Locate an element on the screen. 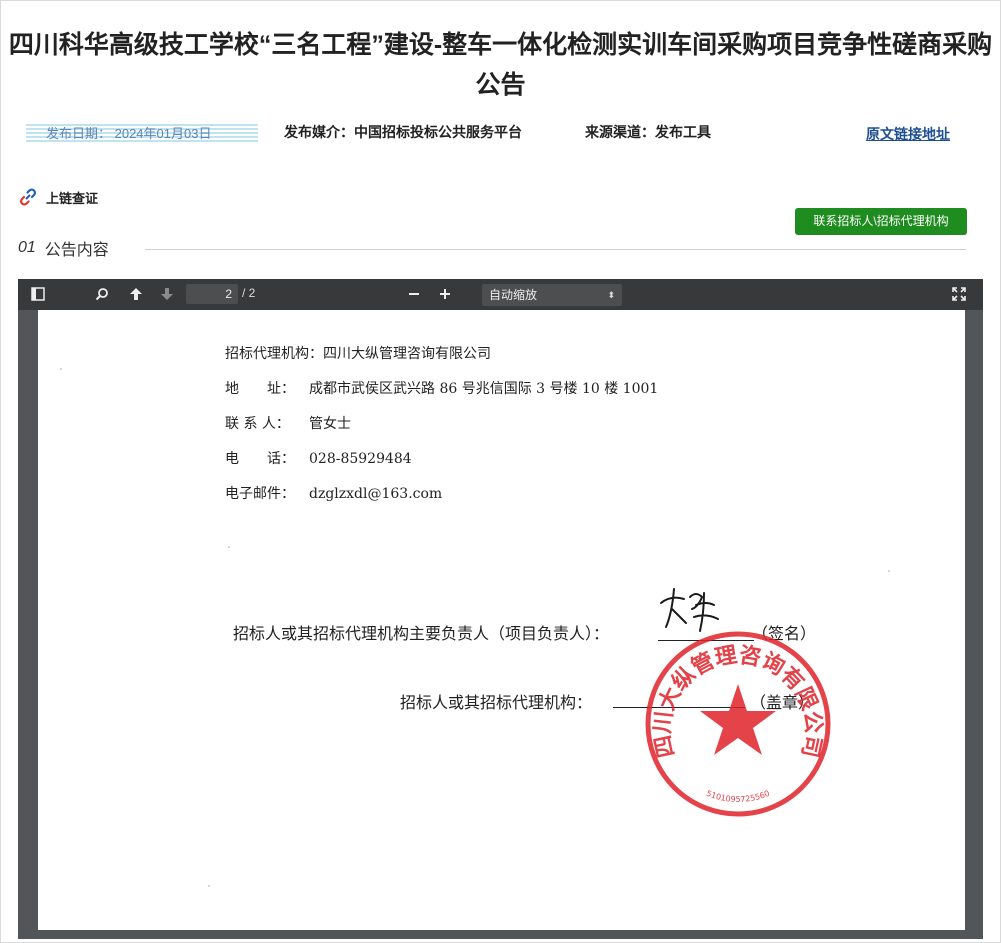  zoom-select-value: 自动缩放 is located at coordinates (513, 295).